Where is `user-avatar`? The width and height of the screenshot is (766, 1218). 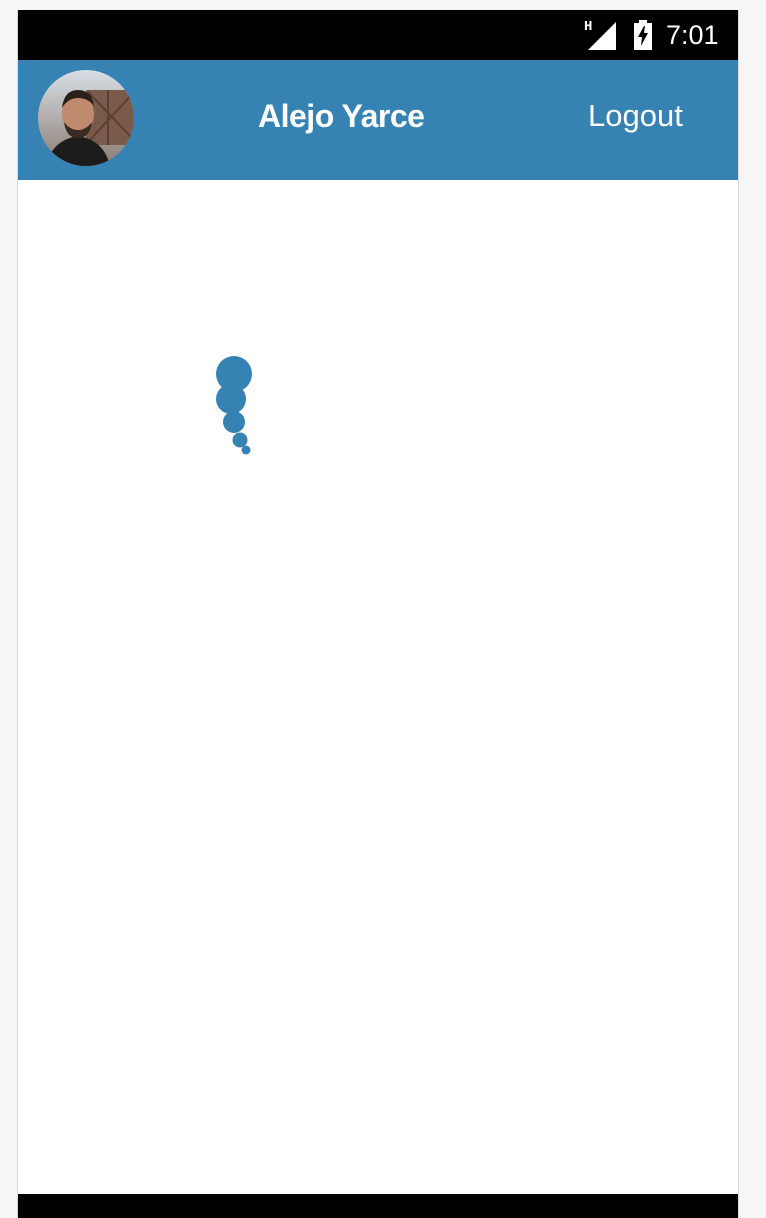
user-avatar is located at coordinates (86, 118).